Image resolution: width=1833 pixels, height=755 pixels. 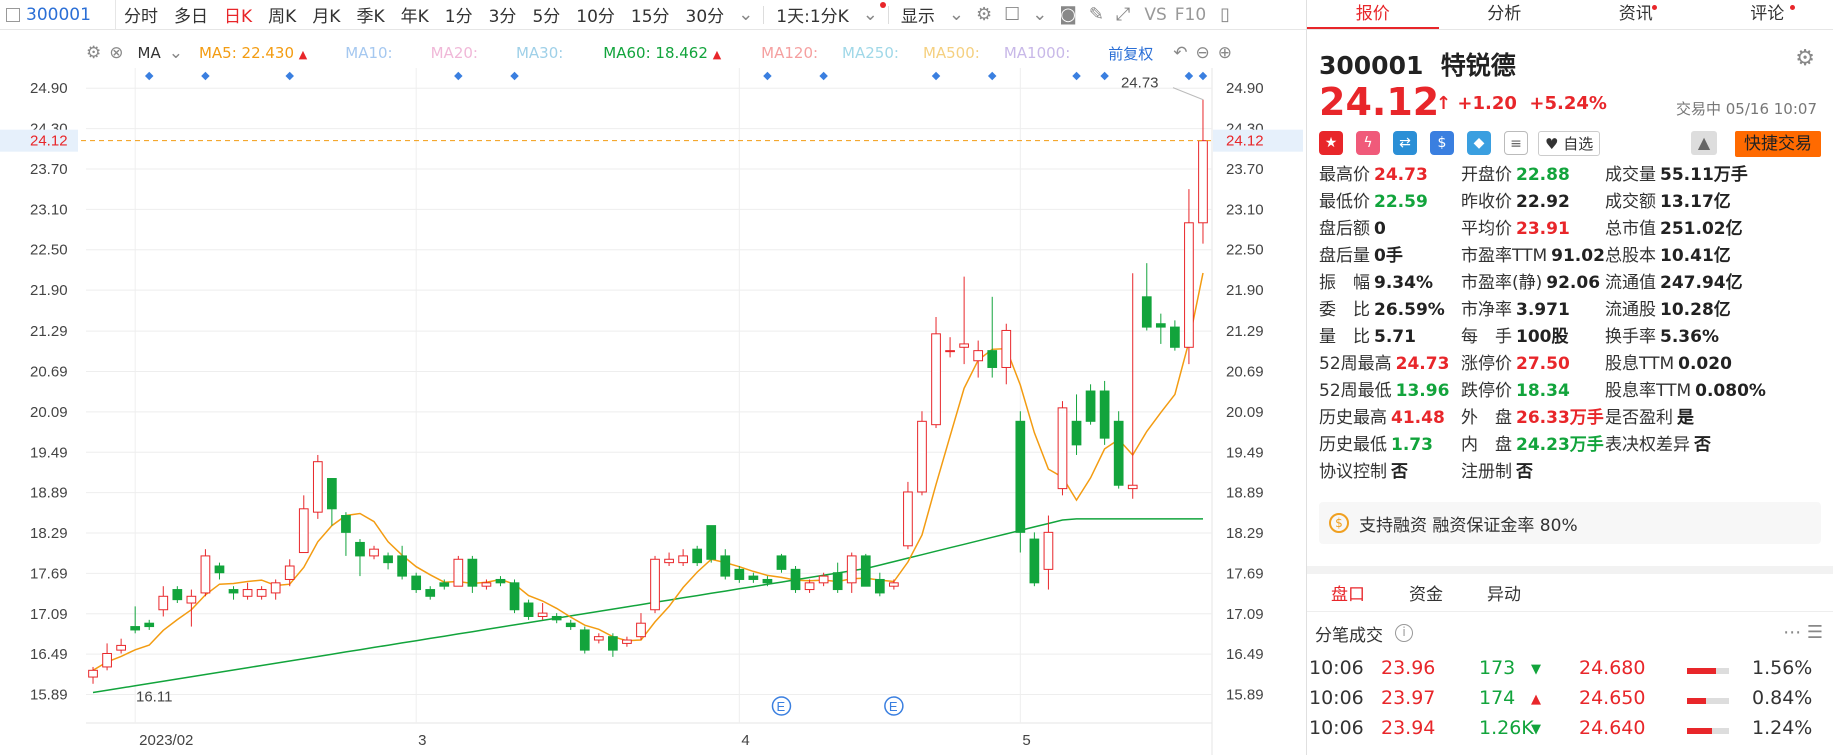 I want to click on quote-field-label: 最高价, so click(x=1344, y=175).